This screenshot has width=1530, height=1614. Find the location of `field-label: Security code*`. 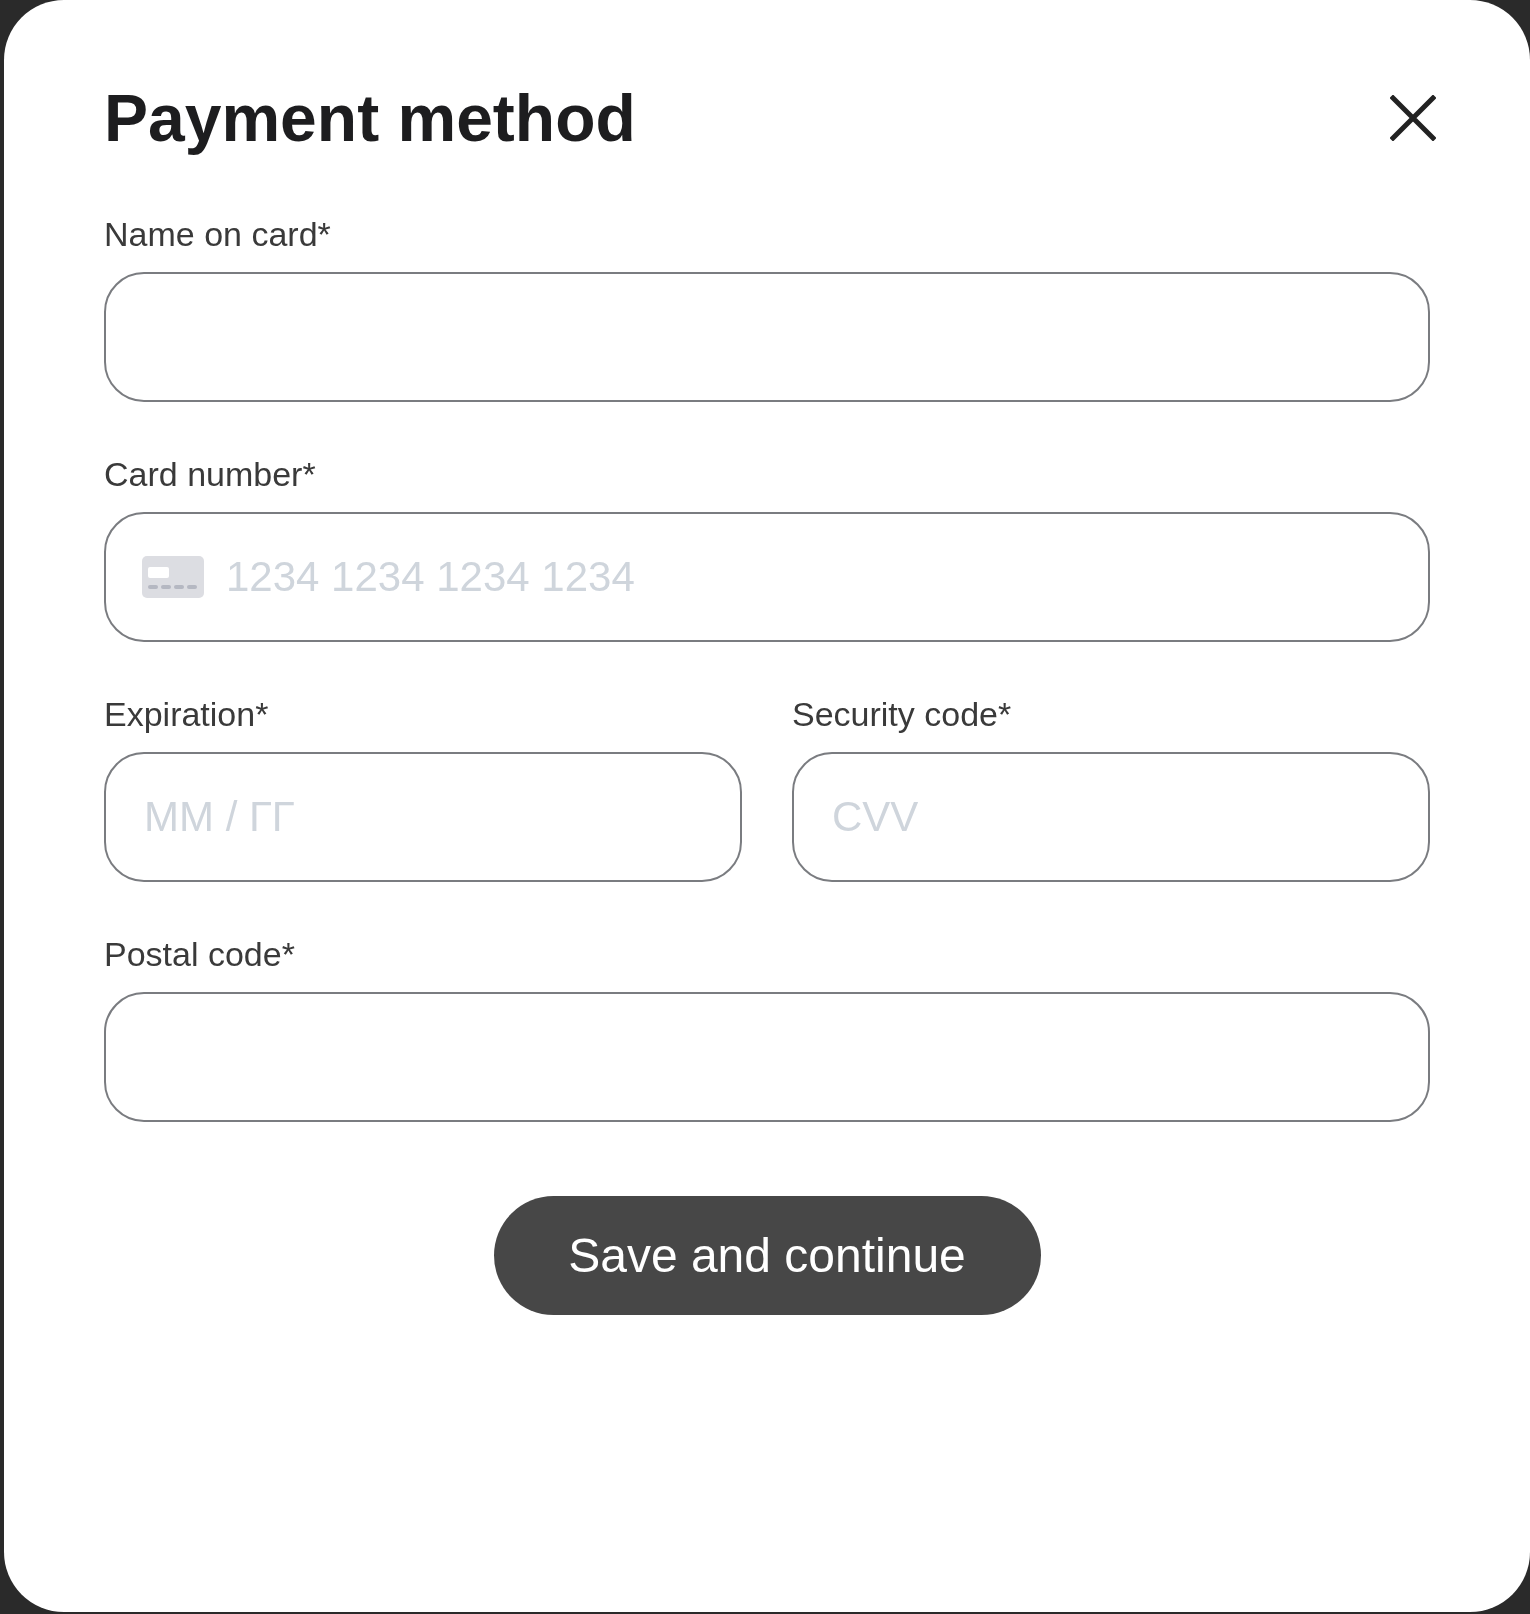

field-label: Security code* is located at coordinates (902, 714).